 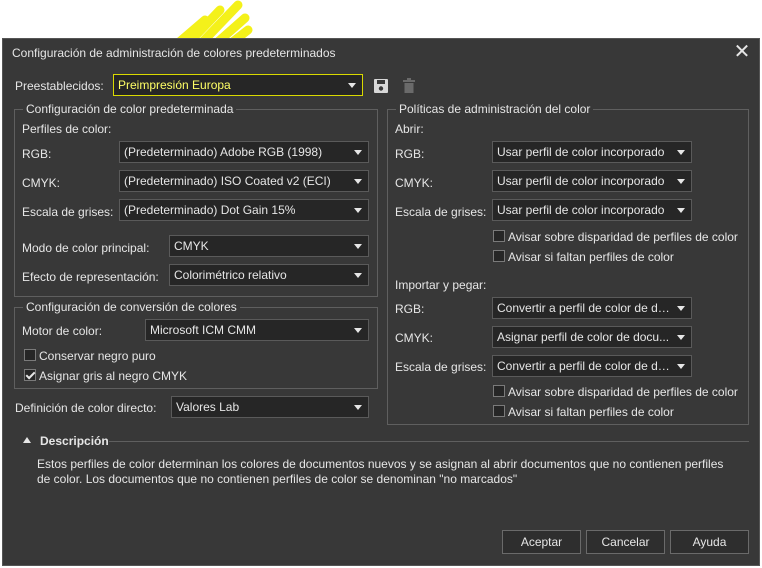 What do you see at coordinates (68, 212) in the screenshot?
I see `grayscale-label: Escala de grises:` at bounding box center [68, 212].